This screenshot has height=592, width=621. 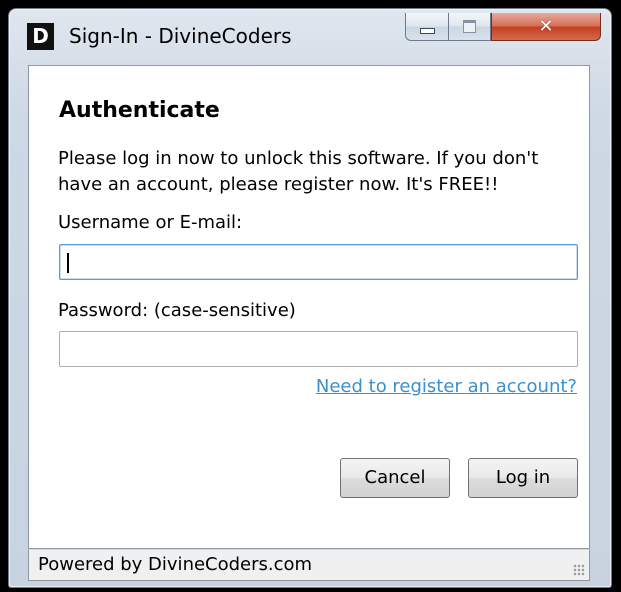 I want to click on register-link: Need to register an account?, so click(x=446, y=386).